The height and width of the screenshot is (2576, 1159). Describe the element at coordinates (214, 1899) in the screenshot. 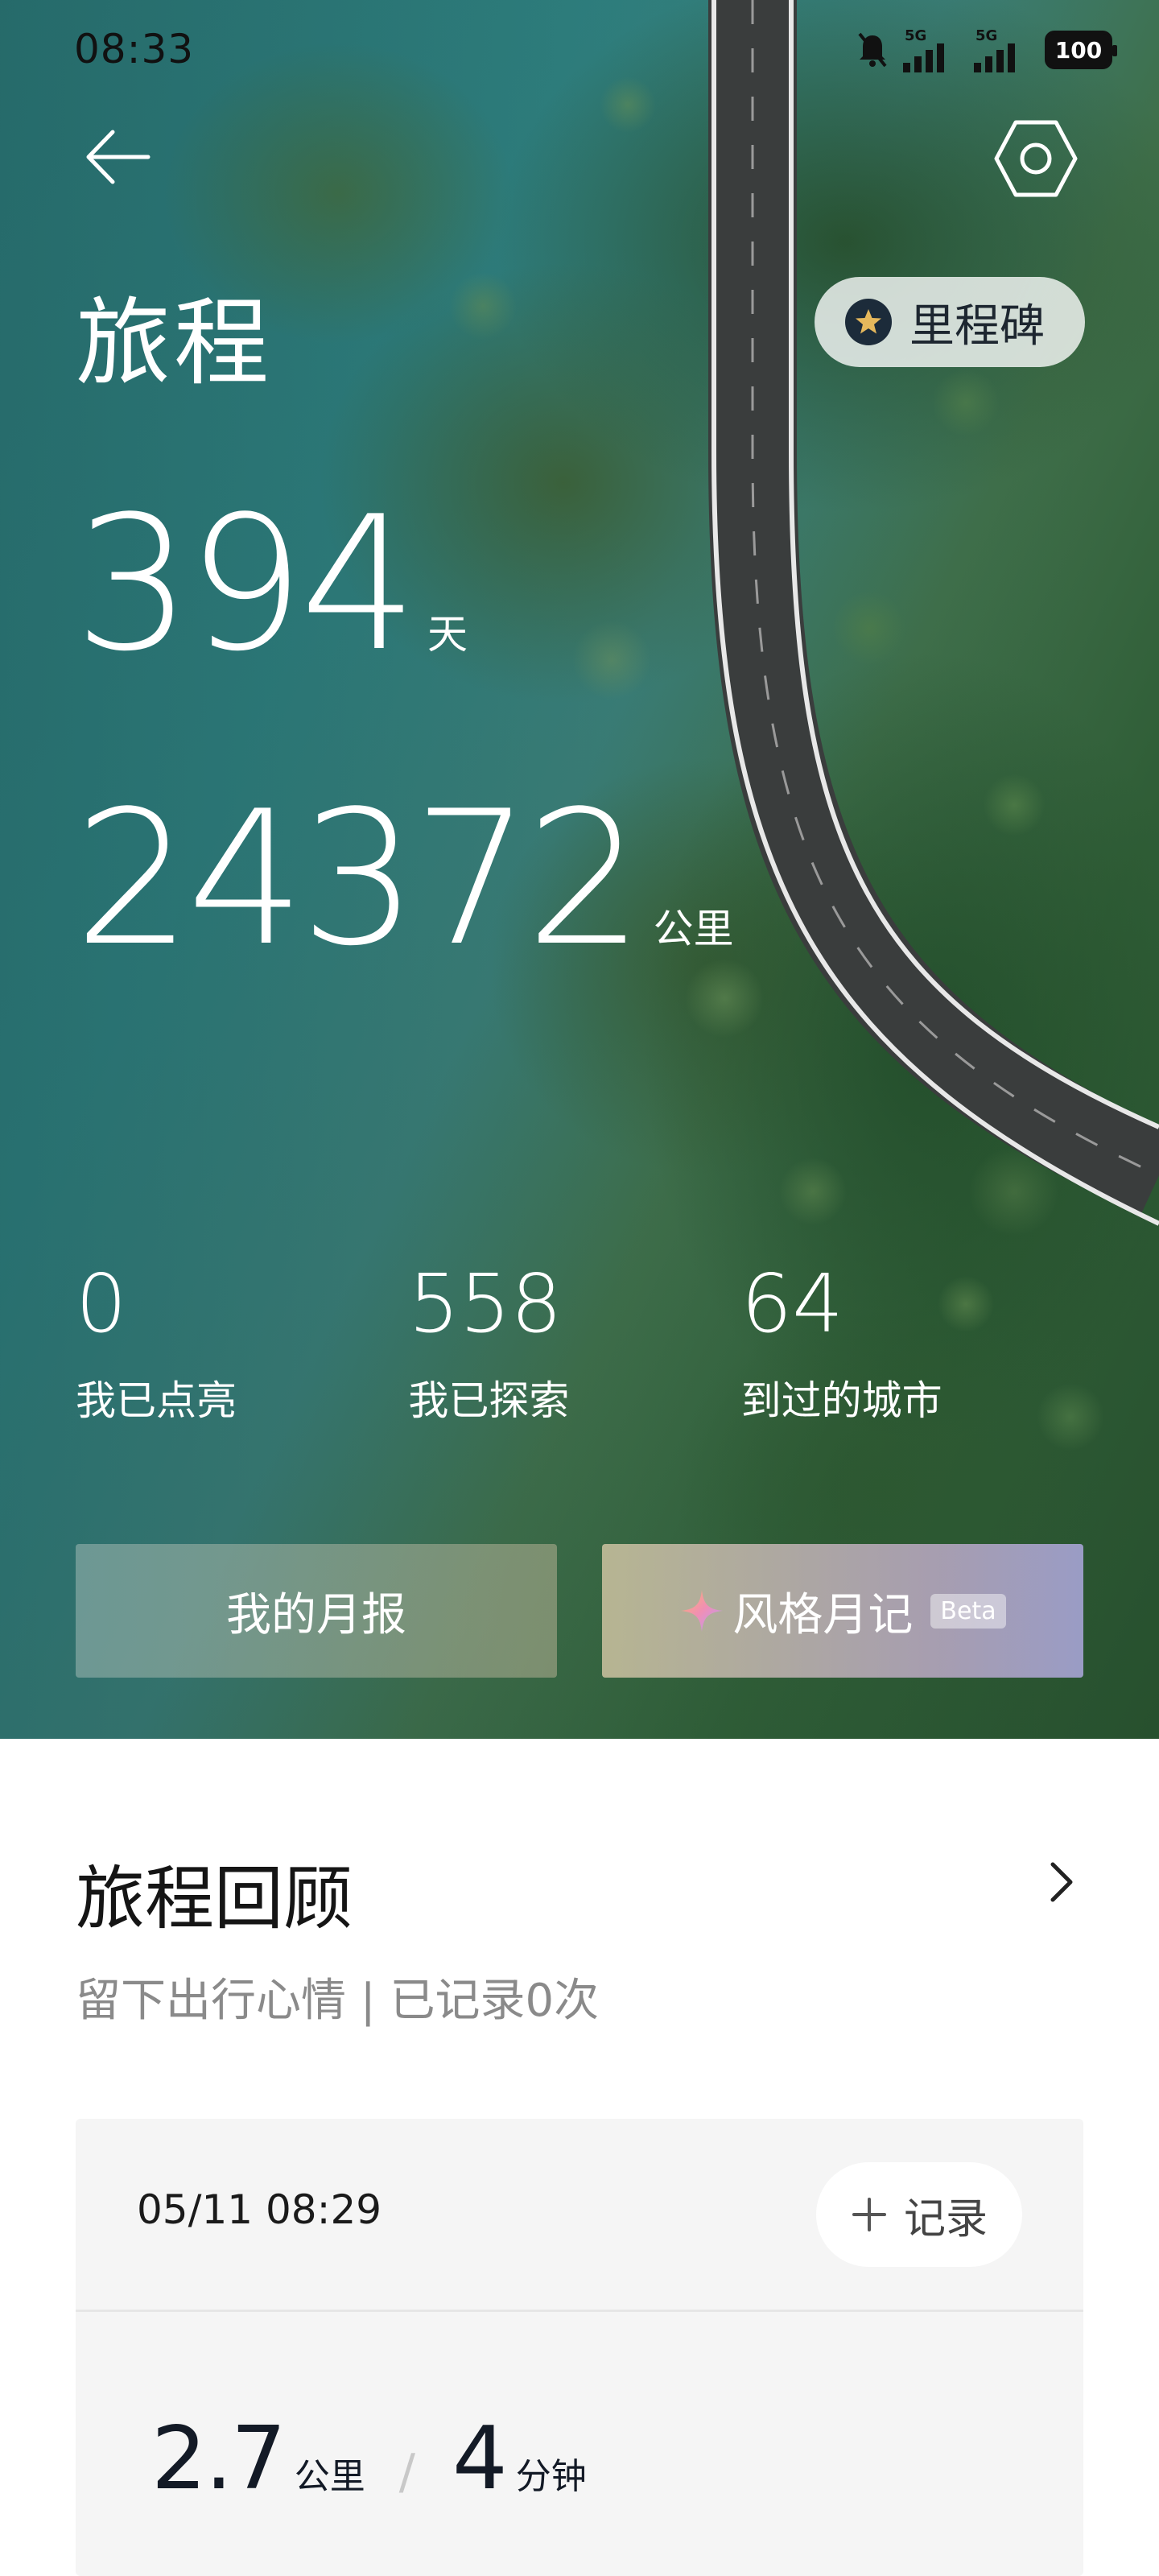

I see `review-title: 旅程回顾` at that location.